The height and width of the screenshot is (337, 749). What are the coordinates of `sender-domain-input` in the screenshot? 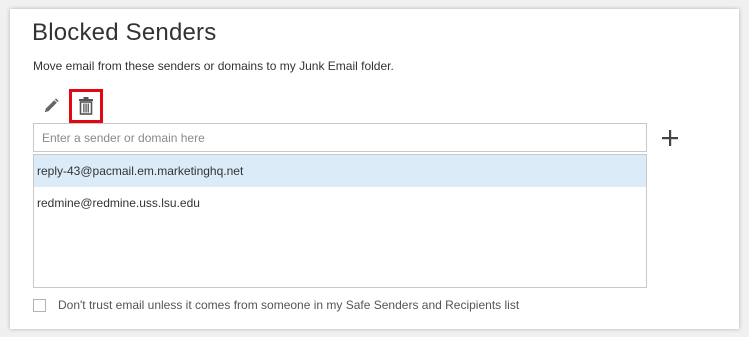 It's located at (340, 137).